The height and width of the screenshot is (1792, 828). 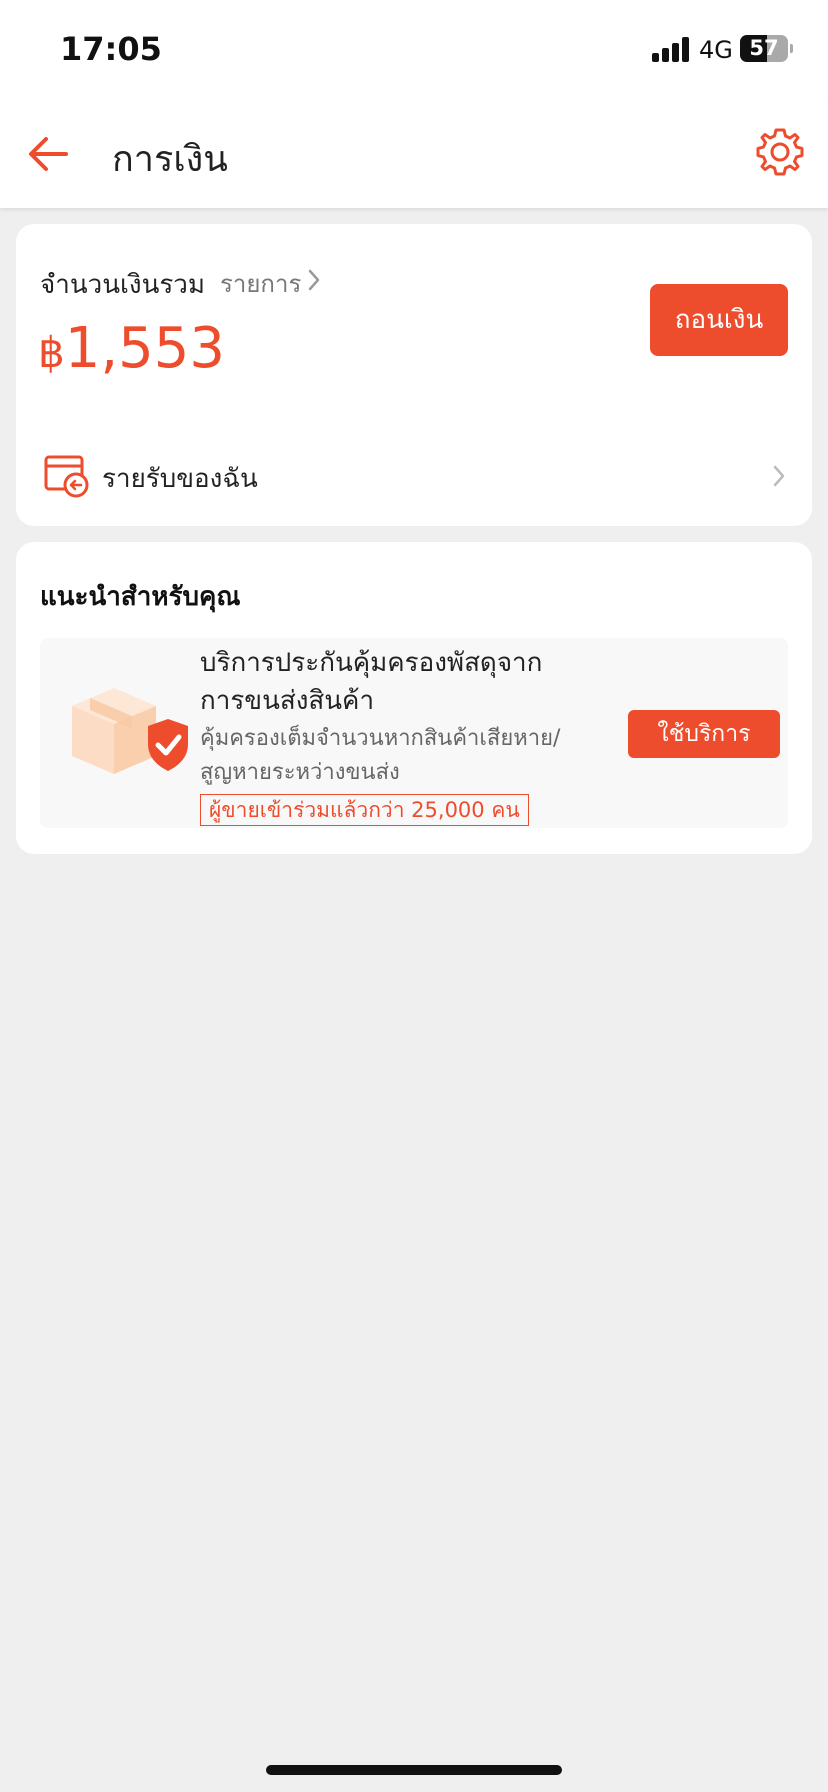 What do you see at coordinates (260, 283) in the screenshot?
I see `transactions-link: รายการ` at bounding box center [260, 283].